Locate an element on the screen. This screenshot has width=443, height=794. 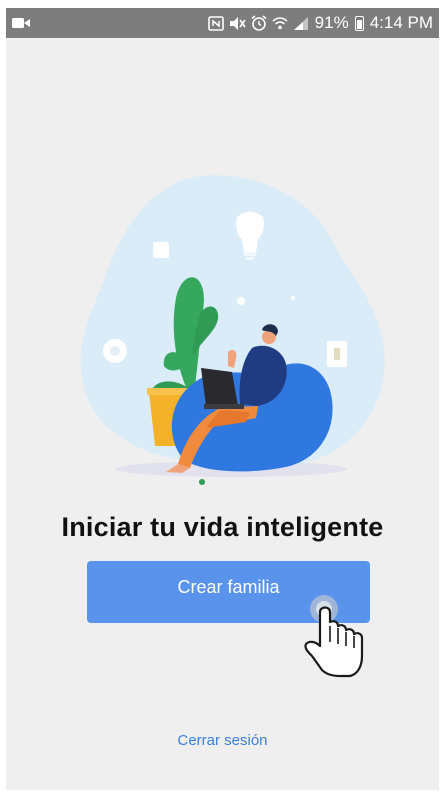
create-family-button: Crear familia is located at coordinates (228, 592).